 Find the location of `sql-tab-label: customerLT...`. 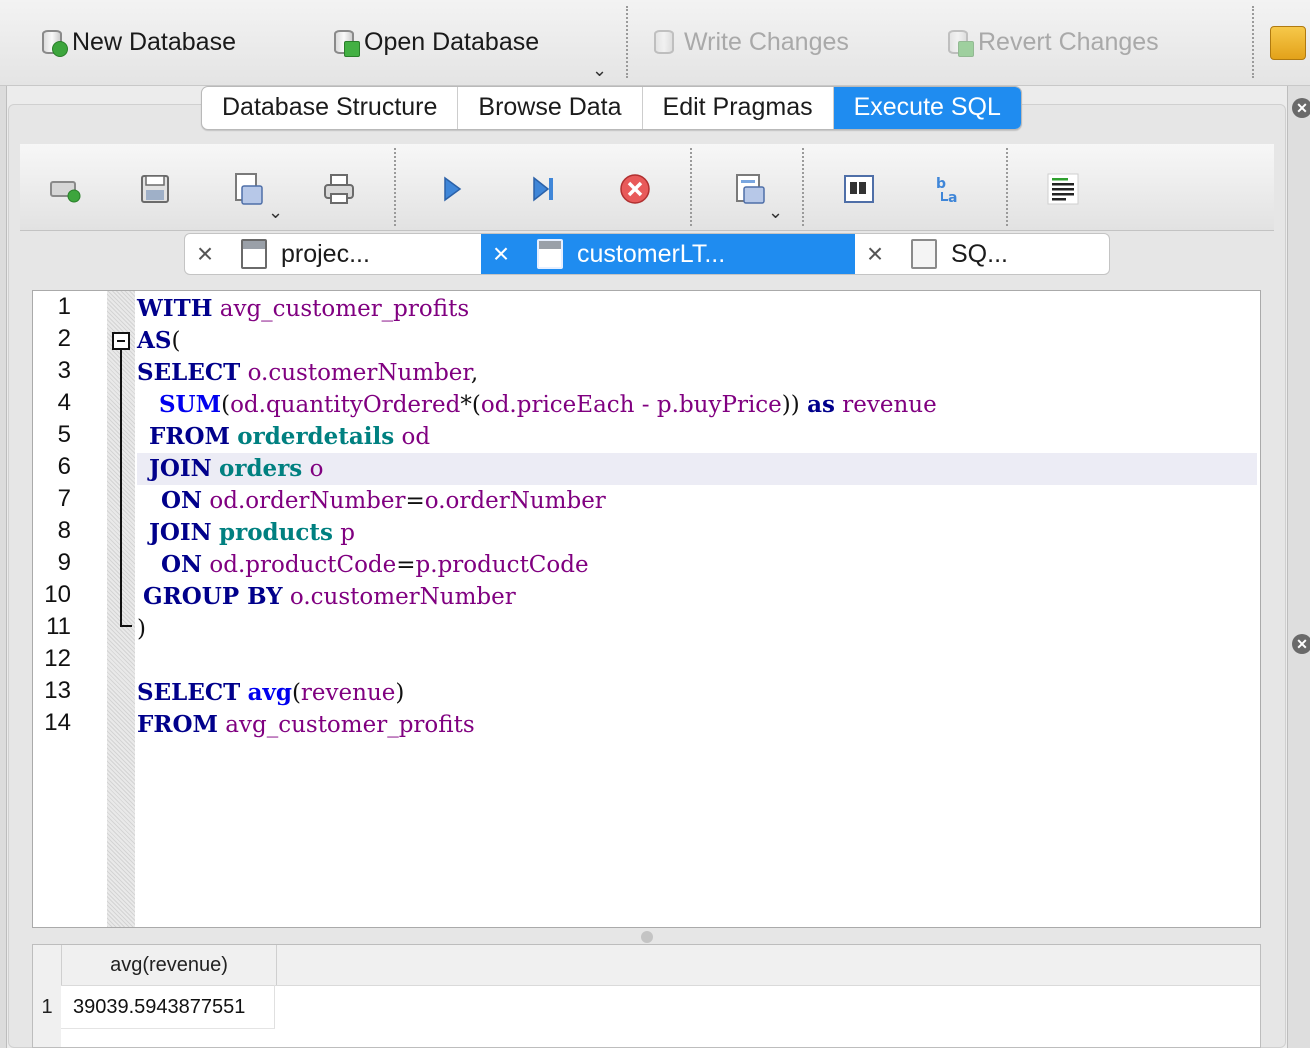

sql-tab-label: customerLT... is located at coordinates (651, 253).